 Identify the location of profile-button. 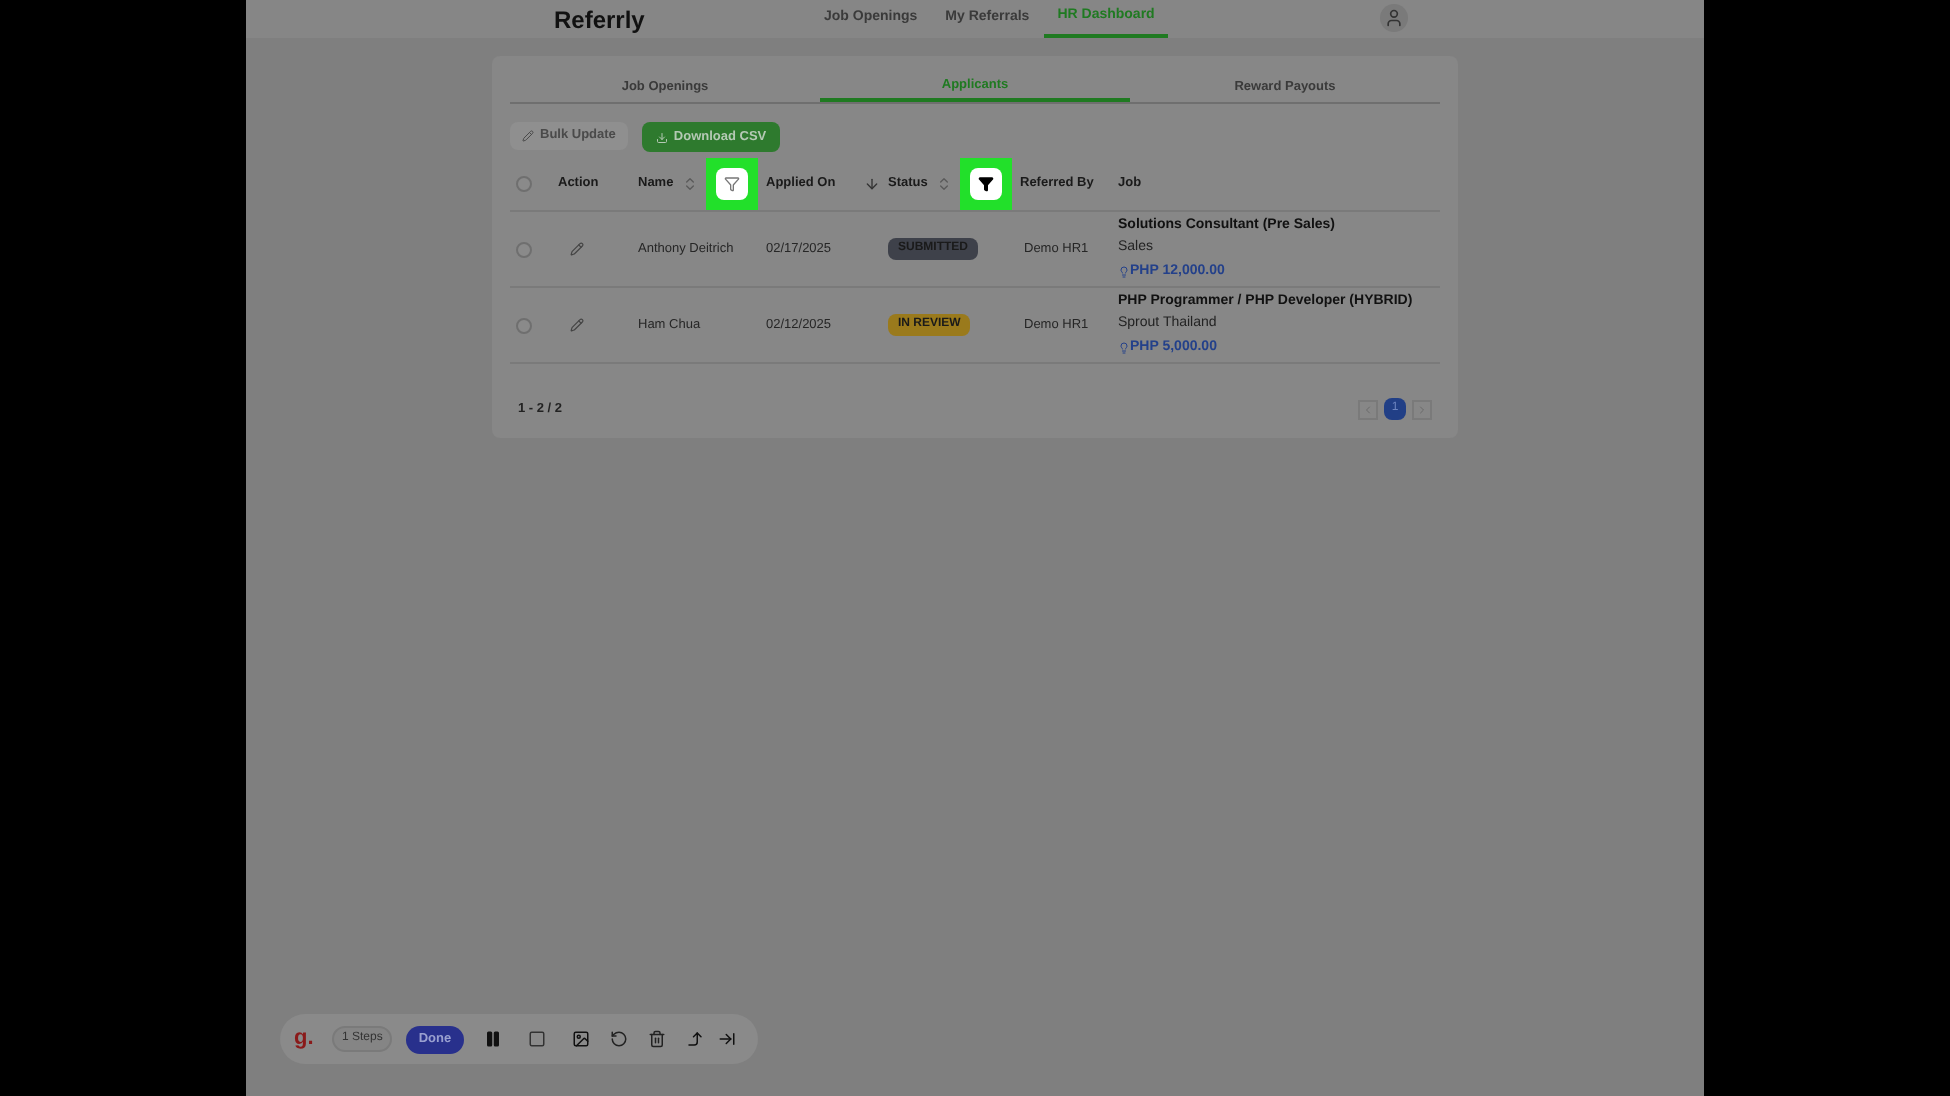
(1394, 18).